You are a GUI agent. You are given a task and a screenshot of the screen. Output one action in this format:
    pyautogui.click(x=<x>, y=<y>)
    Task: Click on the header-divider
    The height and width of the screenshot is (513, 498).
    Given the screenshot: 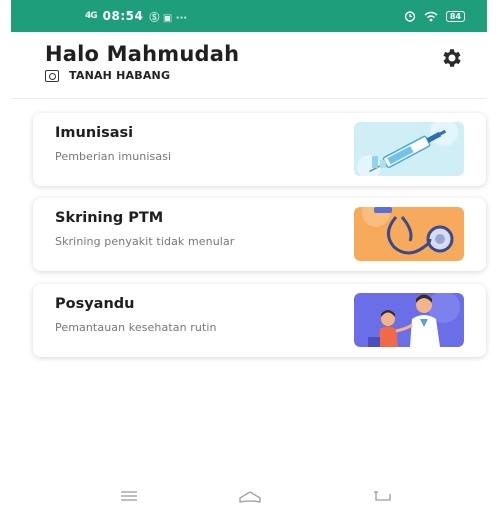 What is the action you would take?
    pyautogui.click(x=249, y=98)
    